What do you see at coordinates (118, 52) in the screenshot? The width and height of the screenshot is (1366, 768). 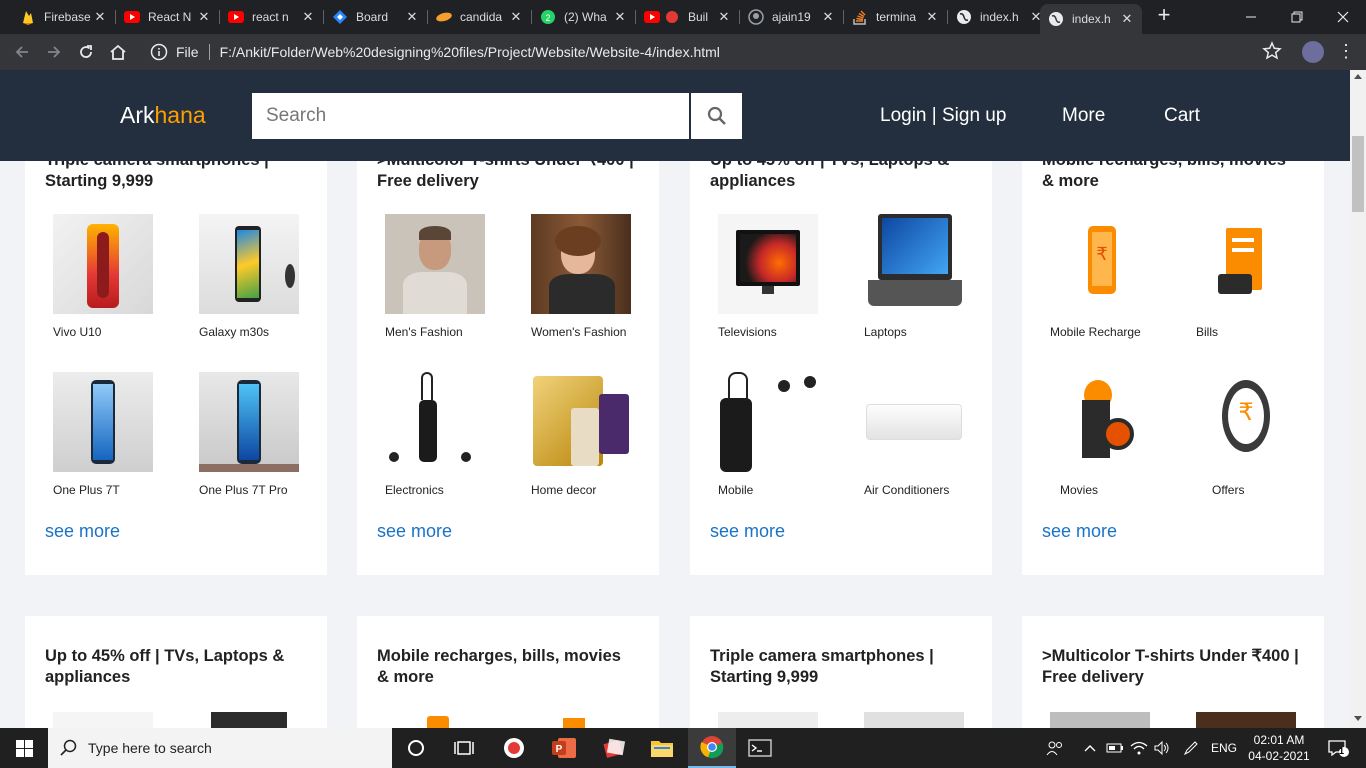 I see `home-button` at bounding box center [118, 52].